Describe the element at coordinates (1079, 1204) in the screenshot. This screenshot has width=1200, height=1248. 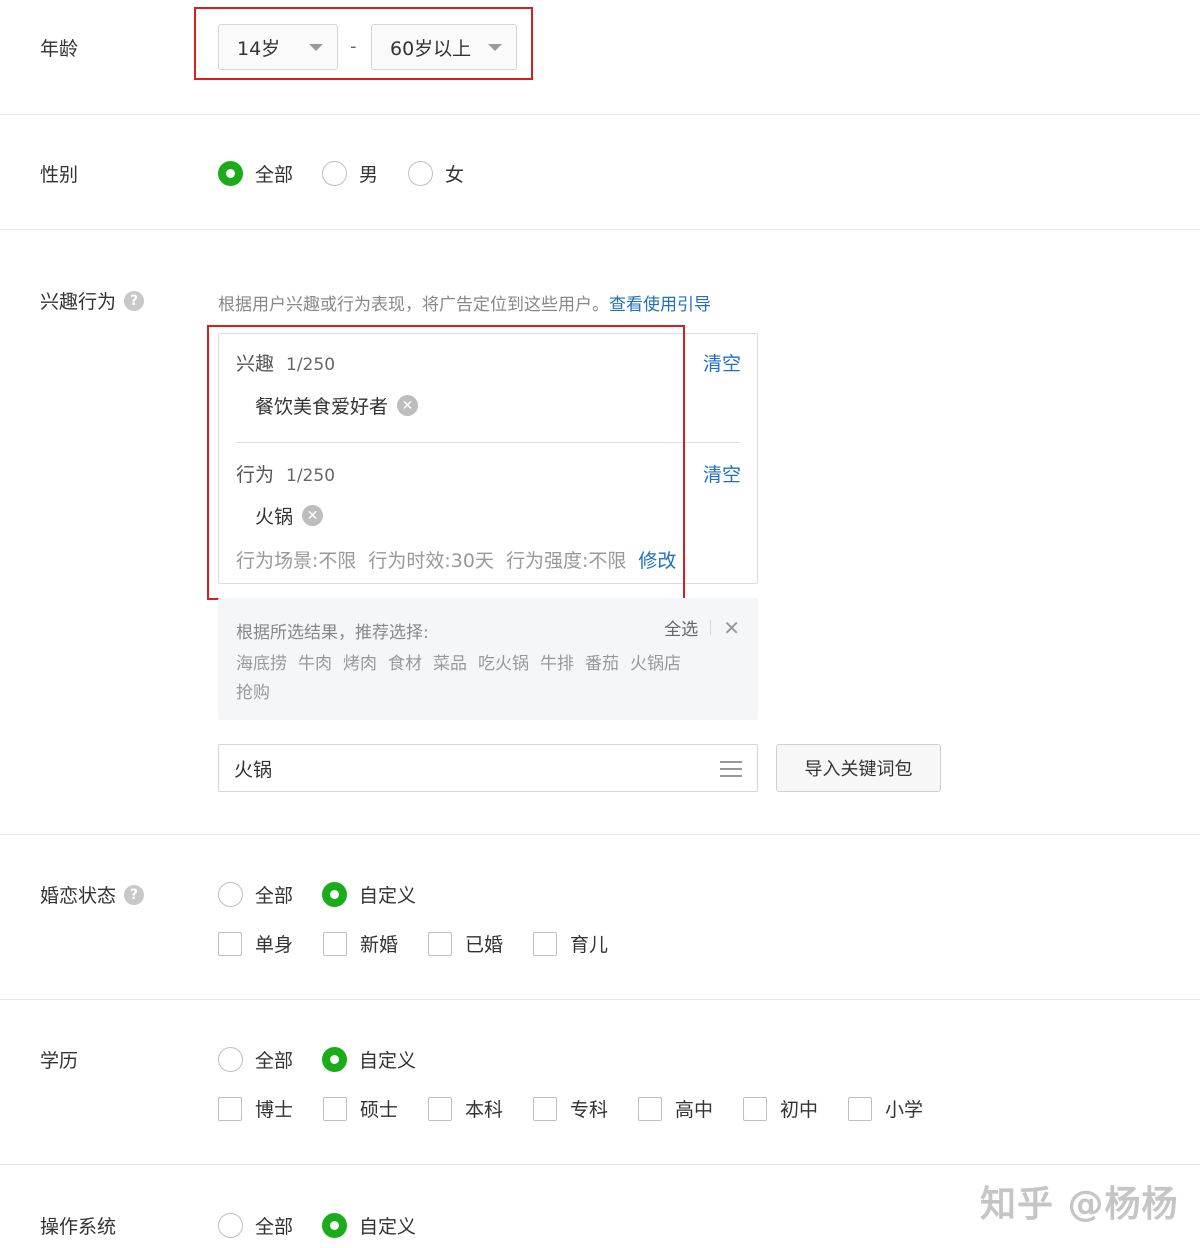
I see `watermark: 知乎 @杨杨` at that location.